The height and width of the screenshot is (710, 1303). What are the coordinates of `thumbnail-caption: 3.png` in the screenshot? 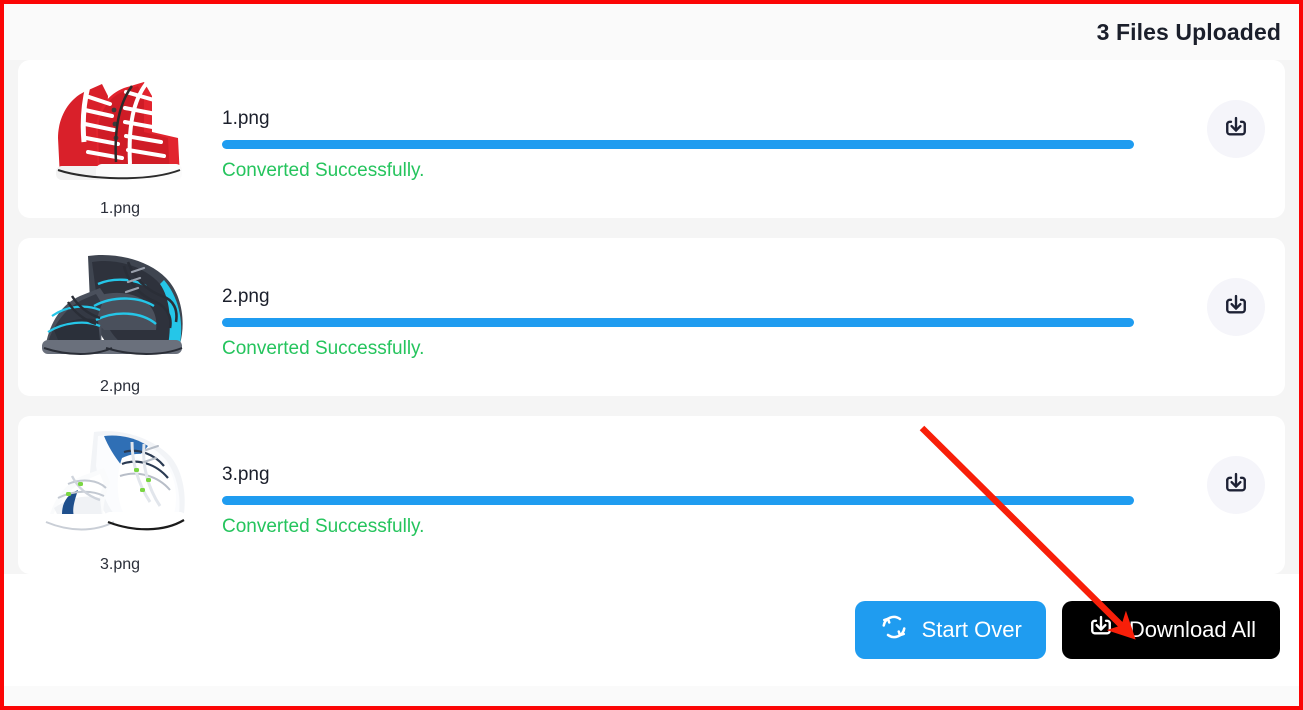 It's located at (120, 564).